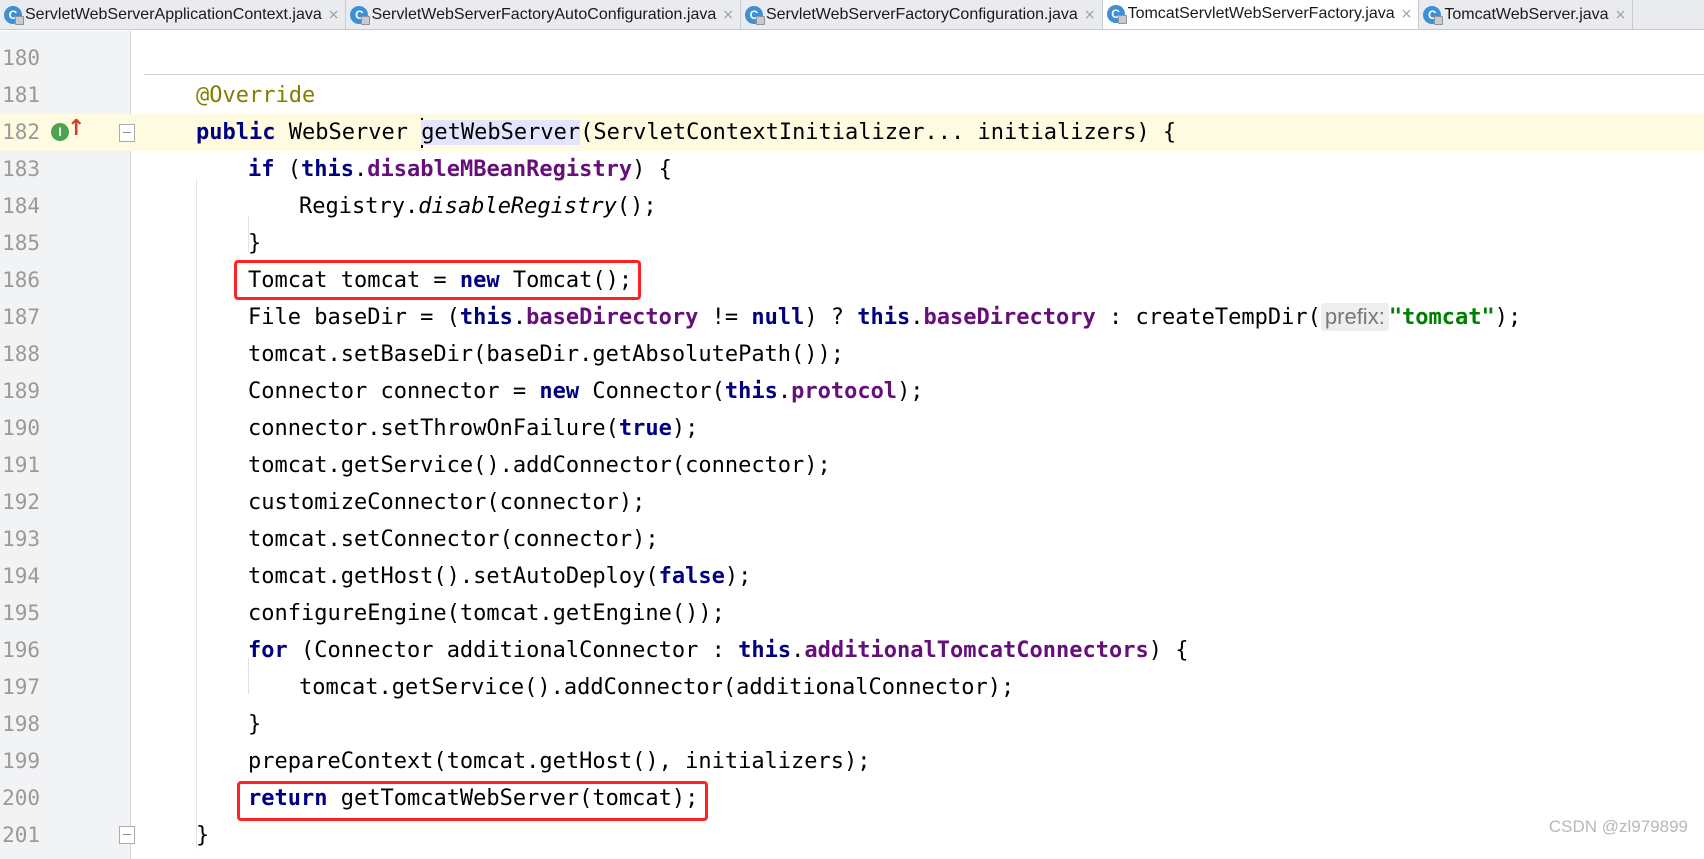 This screenshot has width=1704, height=859. Describe the element at coordinates (852, 539) in the screenshot. I see `code-line: 193 tomcat.setConnector(connector);` at that location.